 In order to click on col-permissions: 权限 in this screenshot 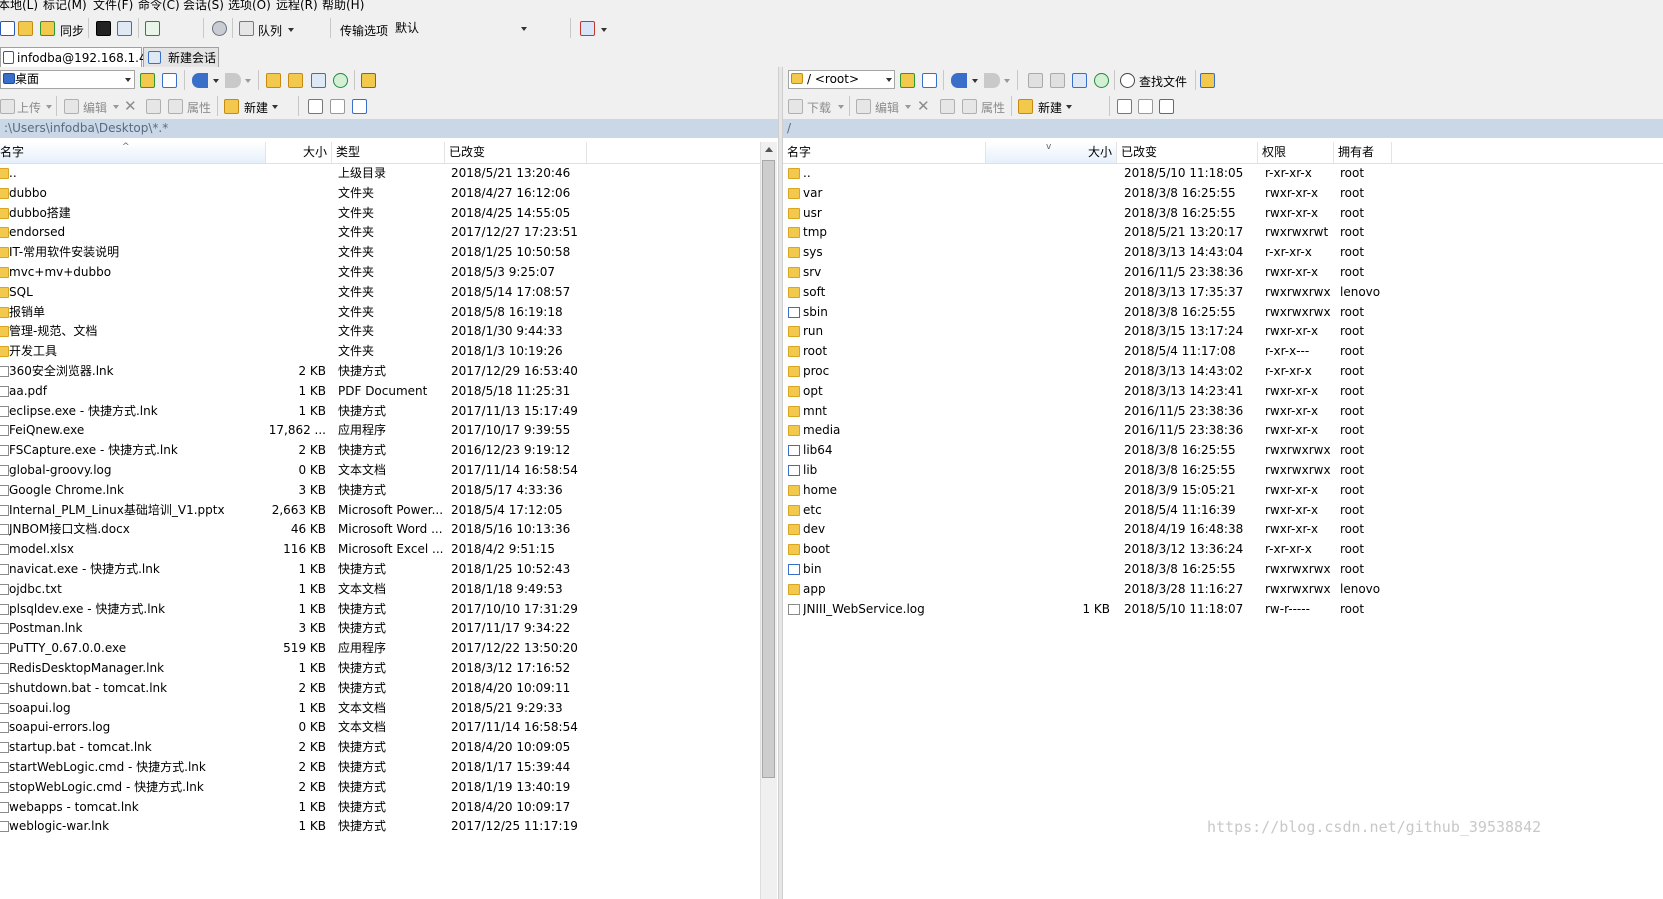, I will do `click(1296, 152)`.